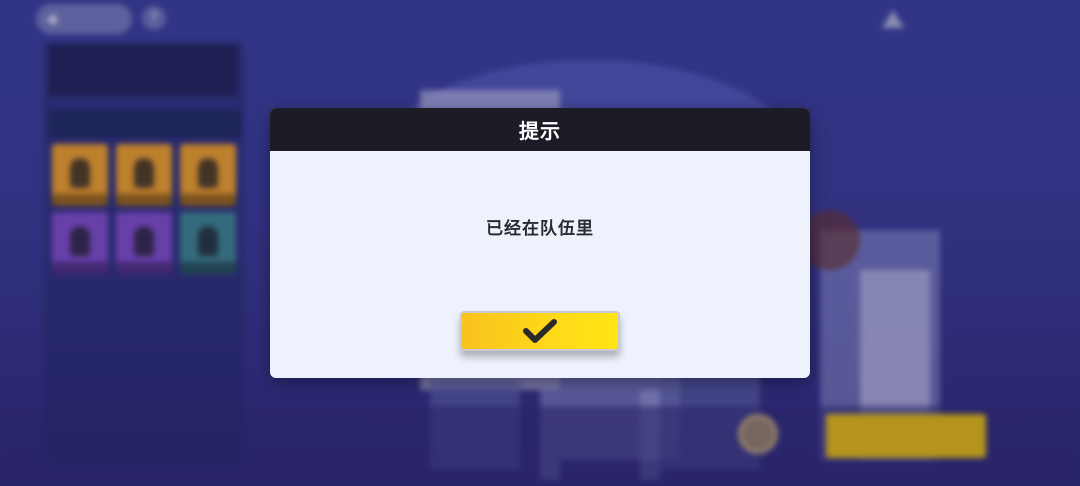 This screenshot has width=1080, height=486. I want to click on checkmark-icon, so click(540, 331).